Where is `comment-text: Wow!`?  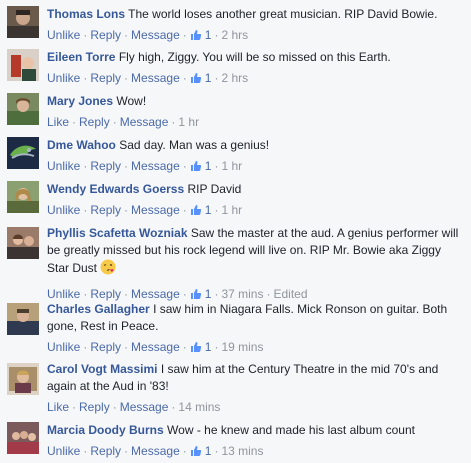
comment-text: Wow! is located at coordinates (131, 101).